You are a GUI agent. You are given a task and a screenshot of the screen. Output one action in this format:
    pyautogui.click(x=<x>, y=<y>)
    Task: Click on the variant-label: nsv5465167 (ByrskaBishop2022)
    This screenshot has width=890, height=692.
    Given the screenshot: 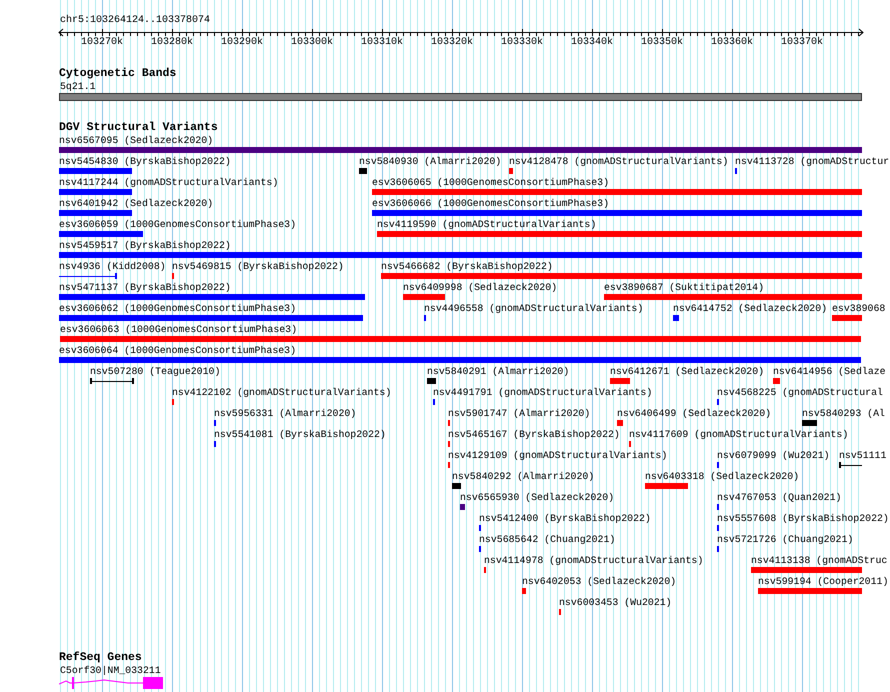 What is the action you would take?
    pyautogui.click(x=534, y=434)
    